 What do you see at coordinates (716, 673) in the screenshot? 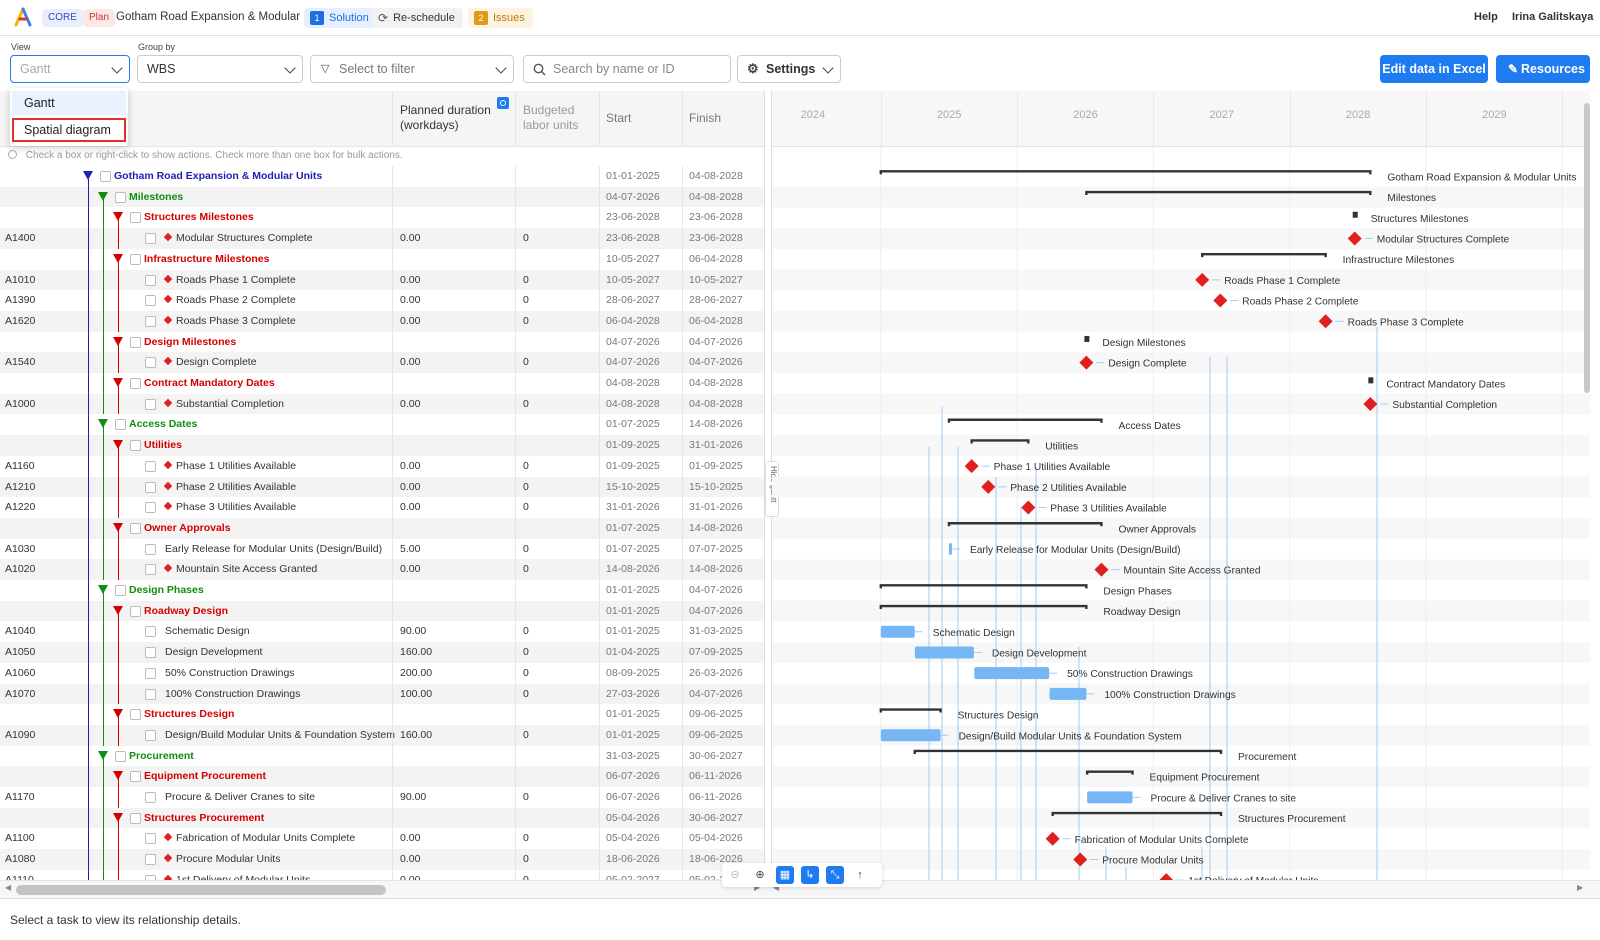
I see `finish-date-cell: 26-03-2026` at bounding box center [716, 673].